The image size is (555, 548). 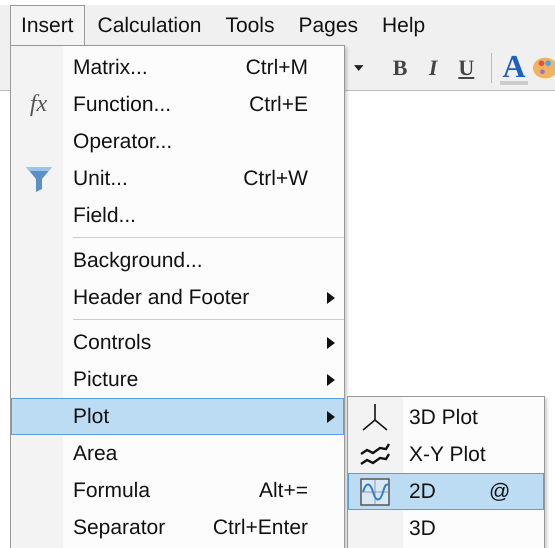 I want to click on menu-item: 3D Plot, so click(x=446, y=417).